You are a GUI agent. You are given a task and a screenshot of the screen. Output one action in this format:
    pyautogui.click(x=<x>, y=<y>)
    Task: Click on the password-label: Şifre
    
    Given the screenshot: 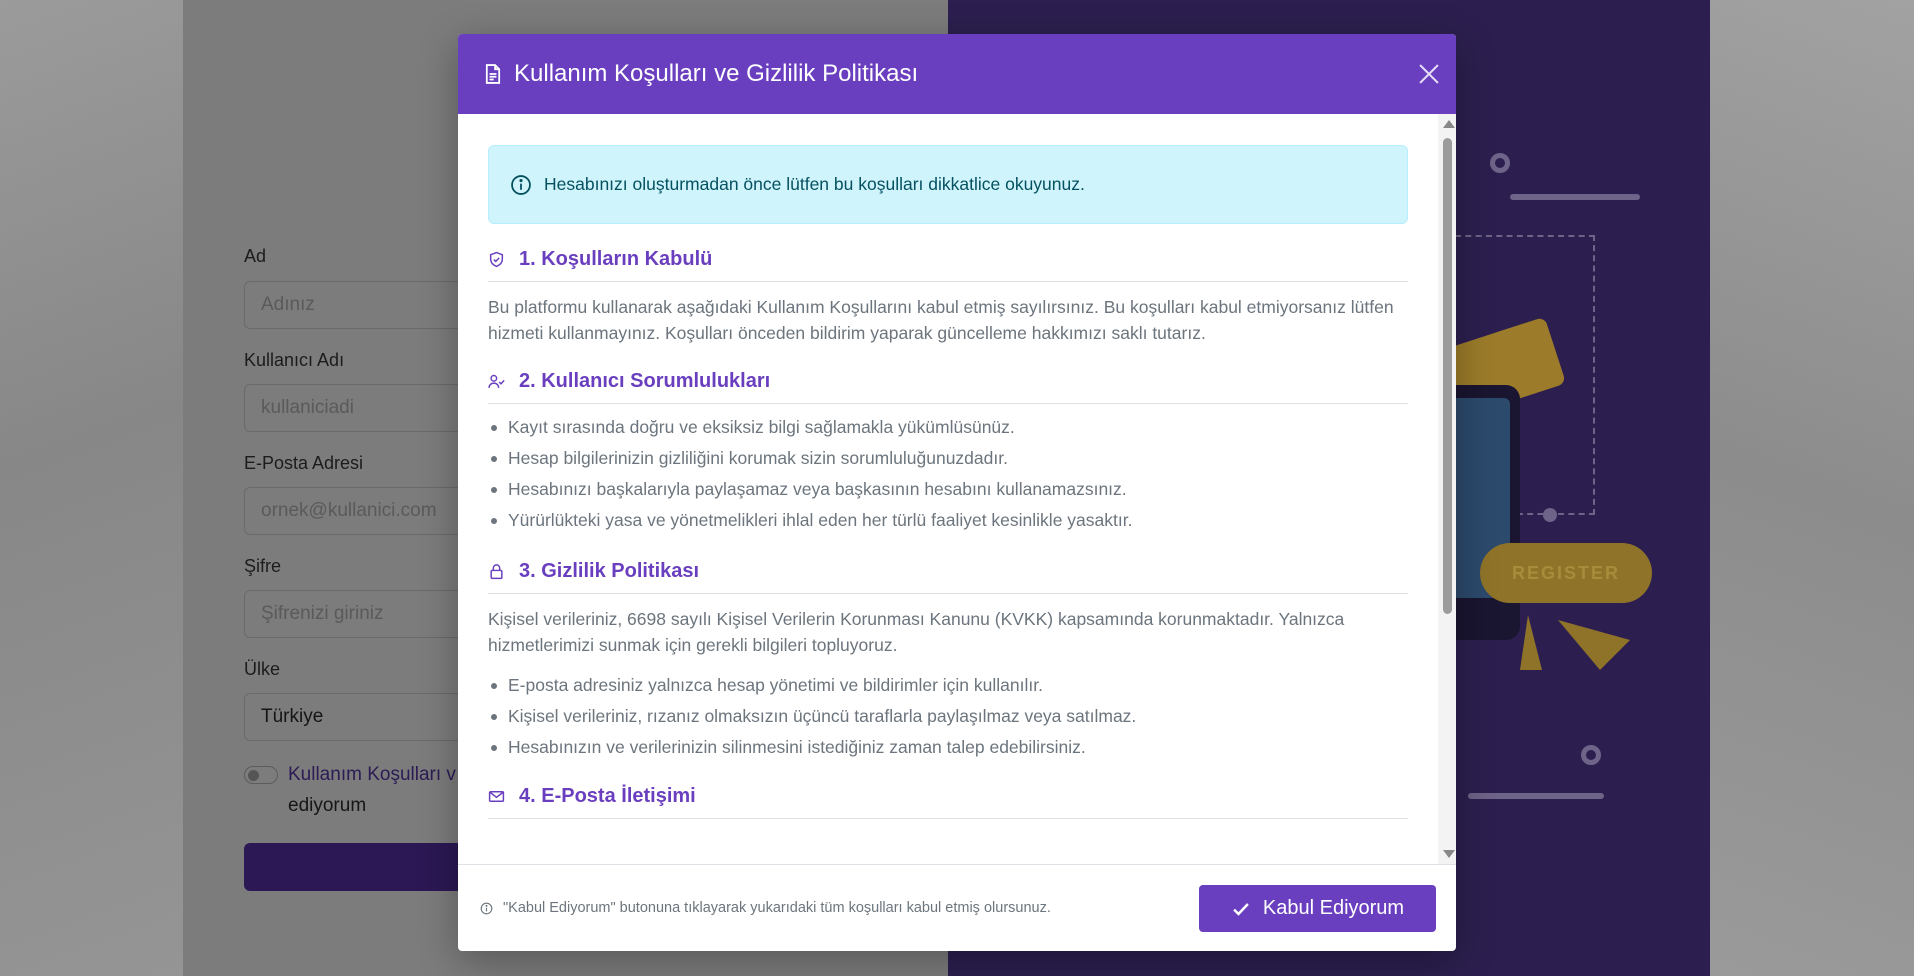 What is the action you would take?
    pyautogui.click(x=263, y=566)
    